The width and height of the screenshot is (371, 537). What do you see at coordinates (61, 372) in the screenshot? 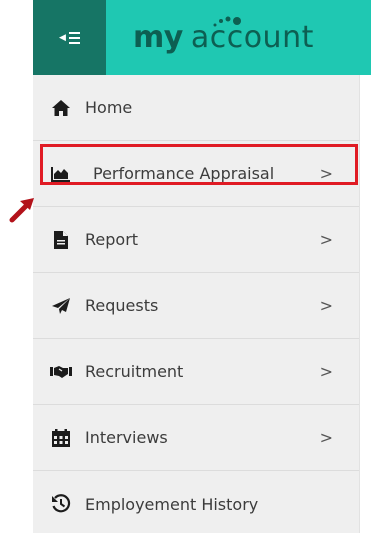
I see `handshake-icon` at bounding box center [61, 372].